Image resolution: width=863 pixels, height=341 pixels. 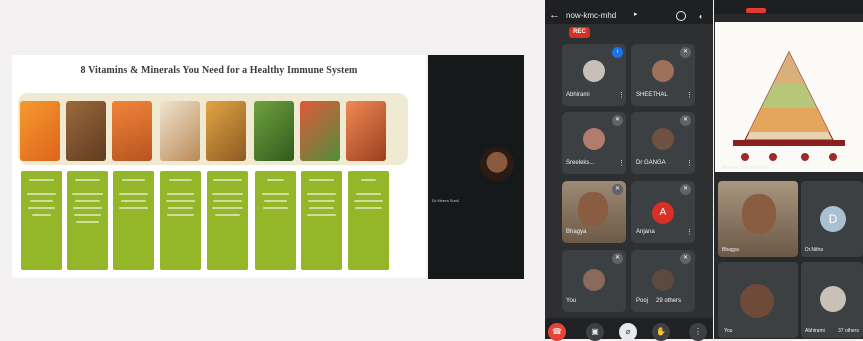 What do you see at coordinates (848, 331) in the screenshot?
I see `others-count: 37 others` at bounding box center [848, 331].